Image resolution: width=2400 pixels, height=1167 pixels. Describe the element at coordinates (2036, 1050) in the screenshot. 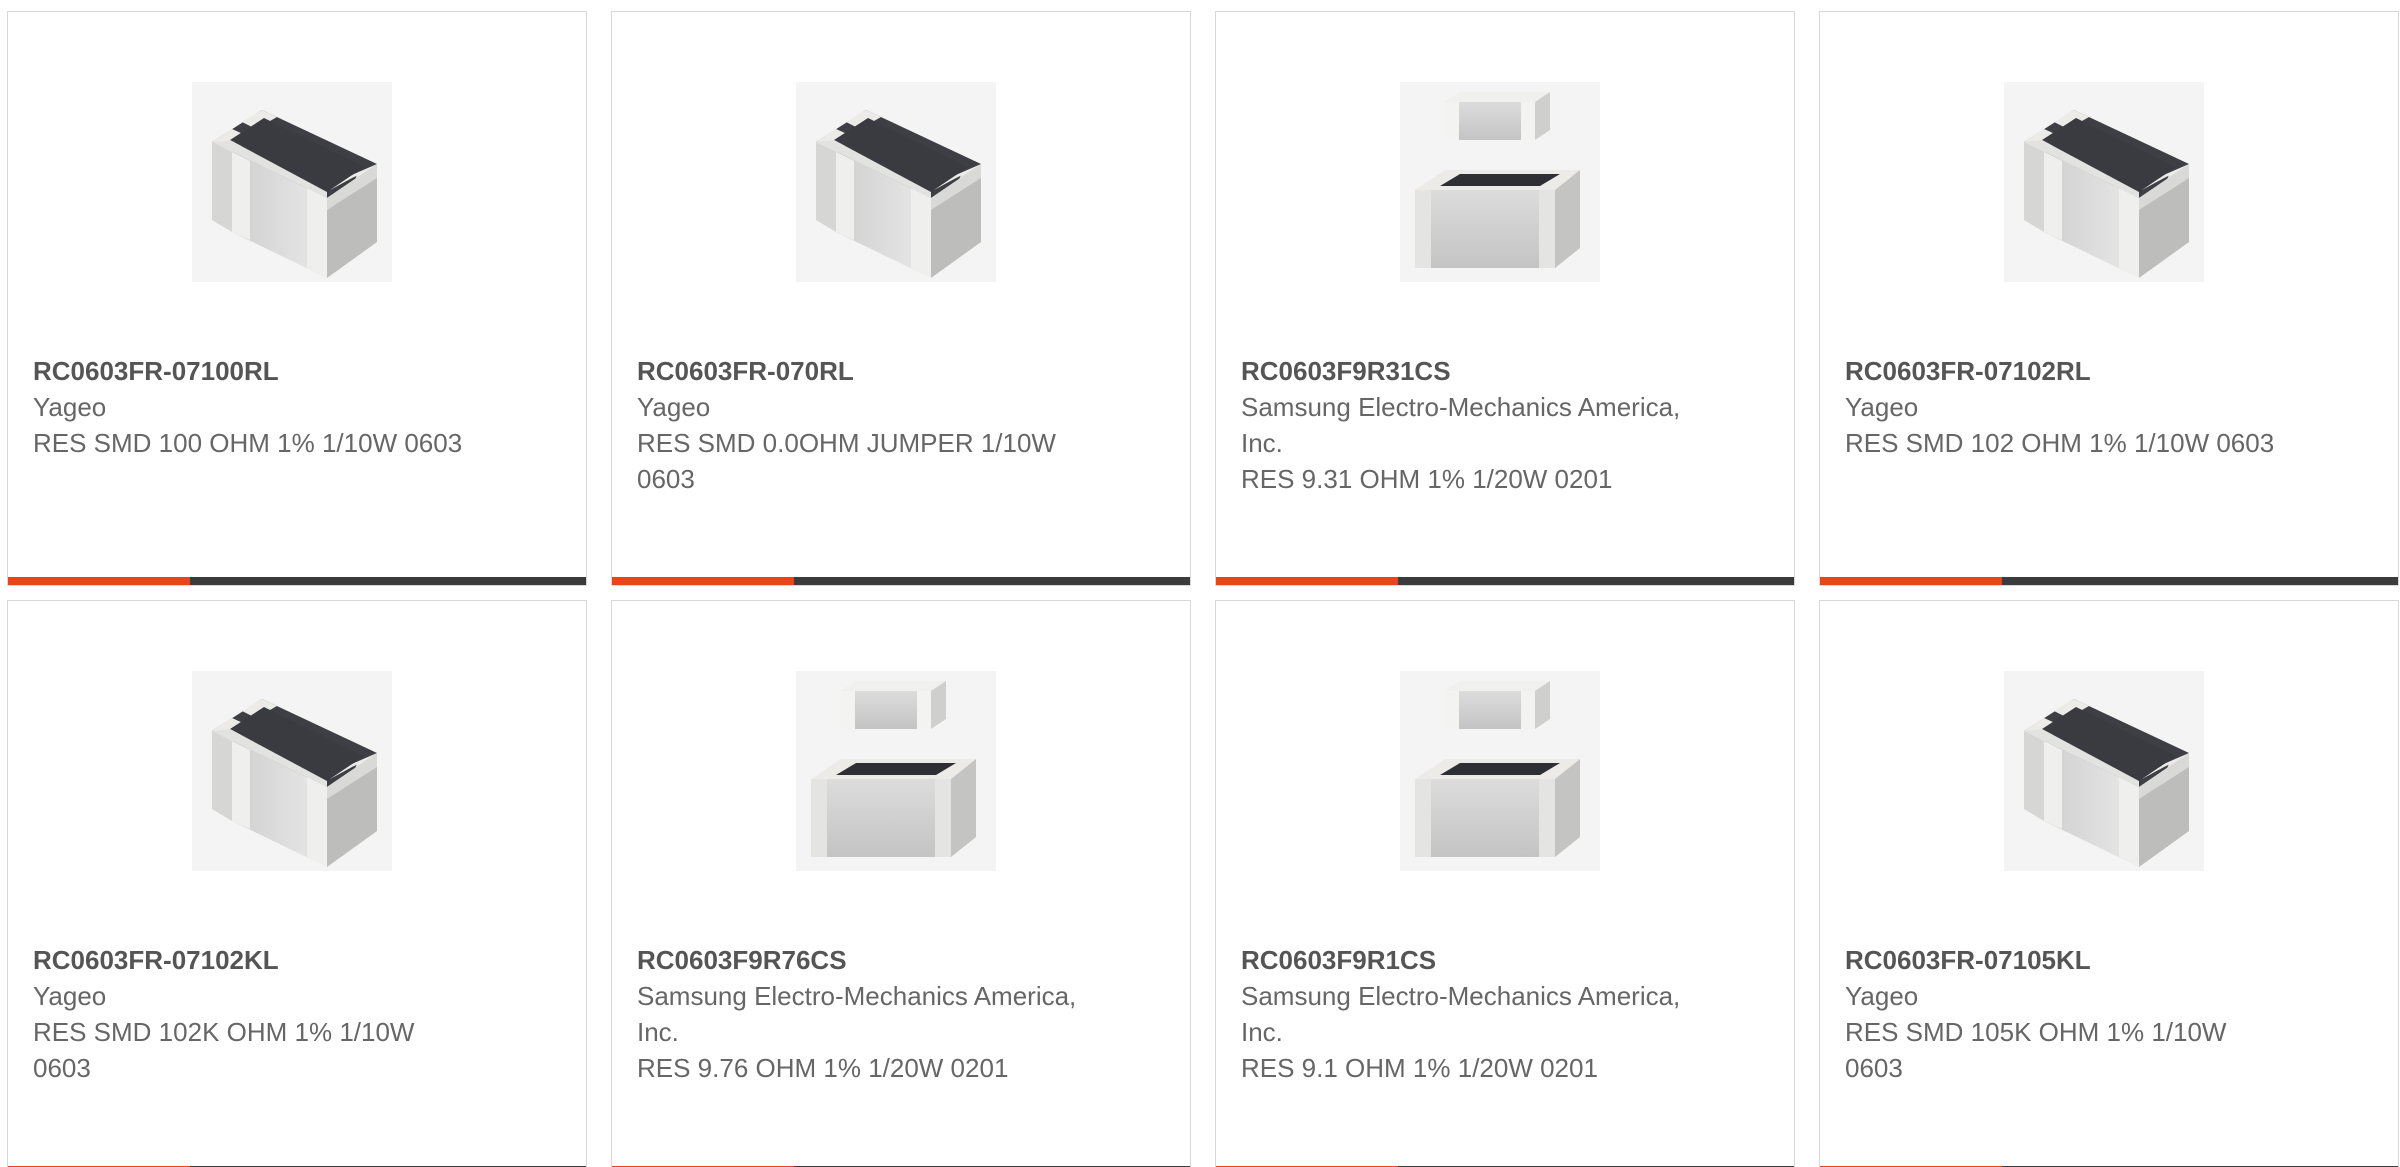

I see `description: RES SMD 105K OHM 1% 1/10W 0603` at that location.